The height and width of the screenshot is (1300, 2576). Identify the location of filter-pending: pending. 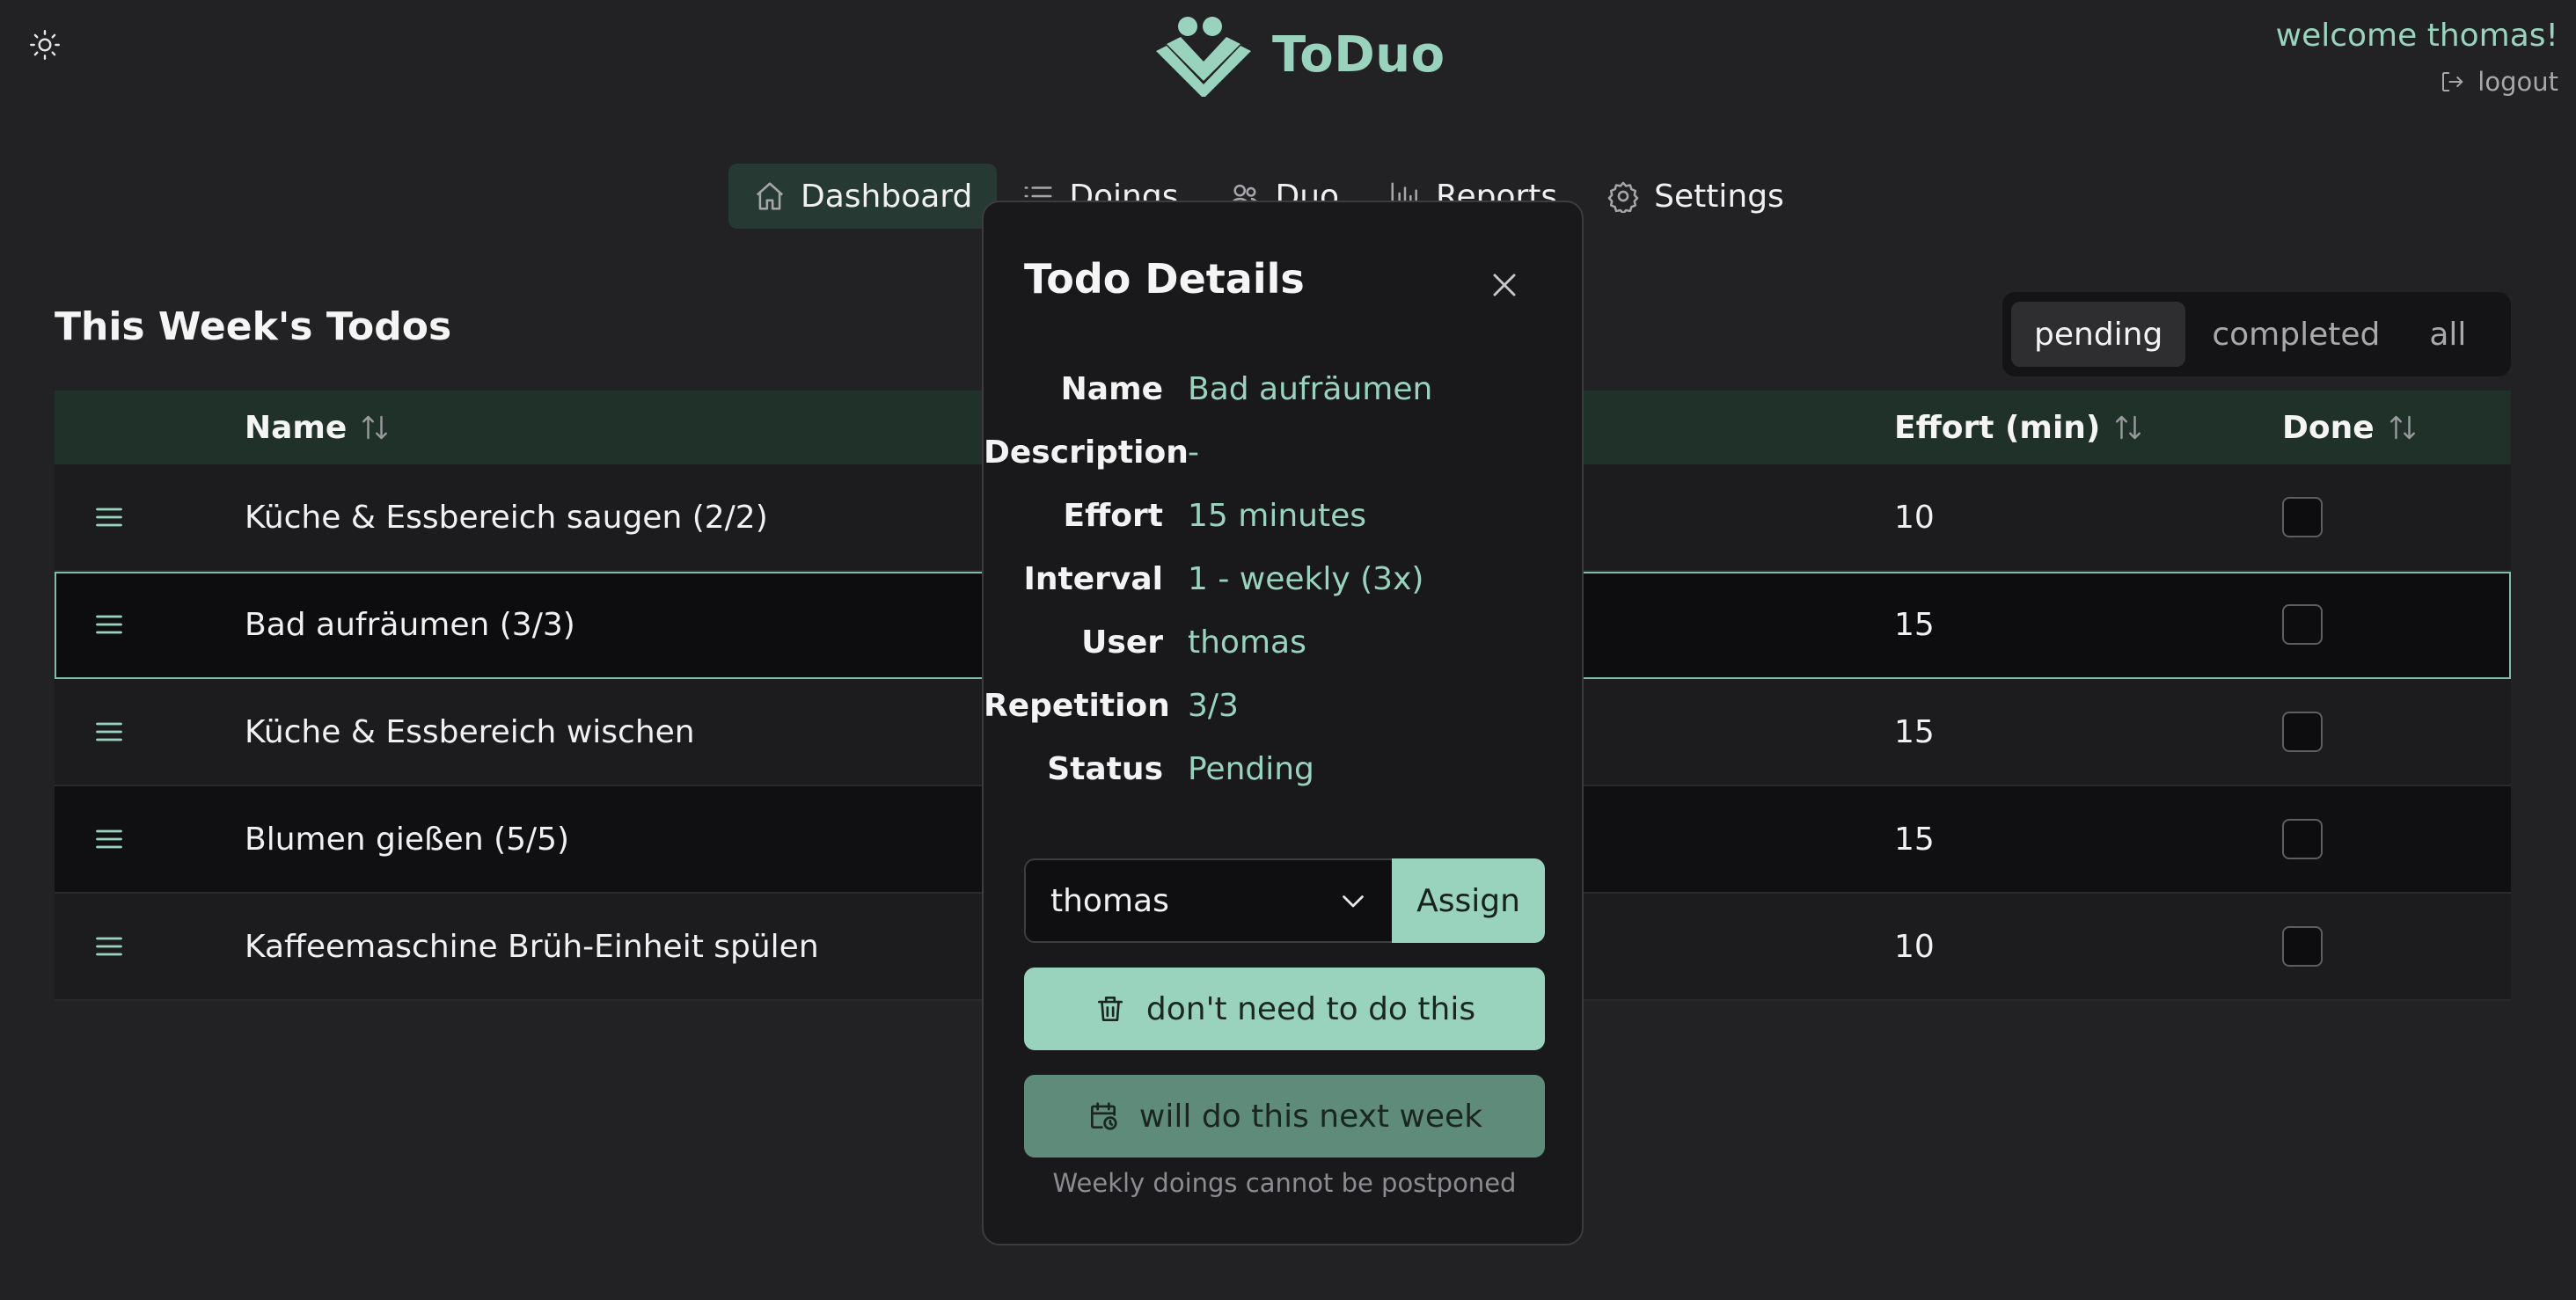
(2098, 334).